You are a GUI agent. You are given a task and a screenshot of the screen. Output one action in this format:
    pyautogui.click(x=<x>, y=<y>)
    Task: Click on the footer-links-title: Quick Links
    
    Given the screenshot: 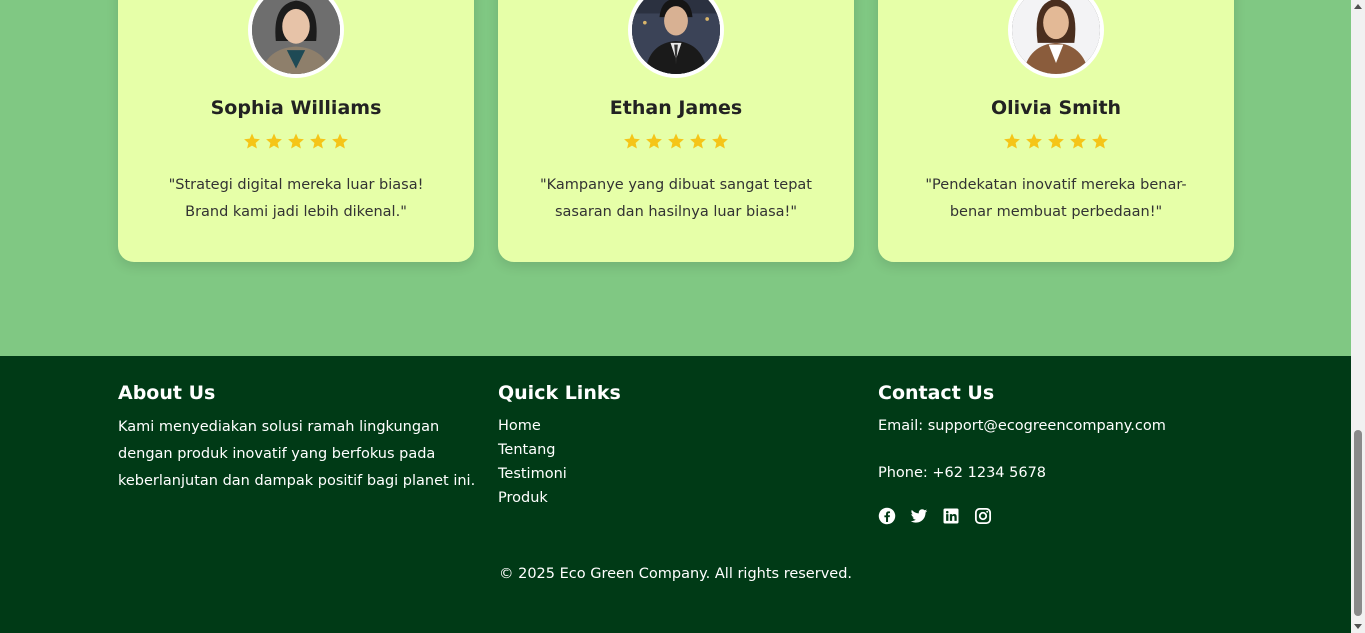 What is the action you would take?
    pyautogui.click(x=559, y=393)
    